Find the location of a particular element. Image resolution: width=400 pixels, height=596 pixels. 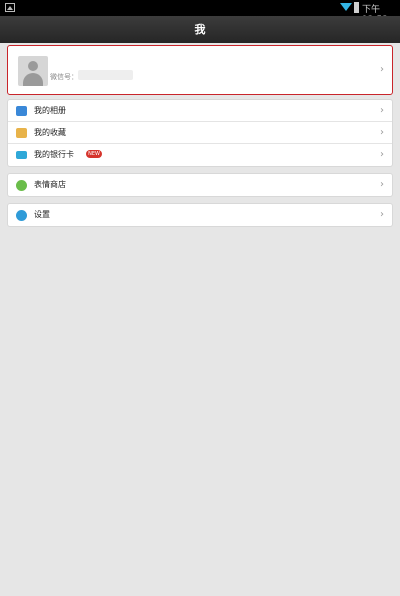

battery-icon is located at coordinates (356, 7).